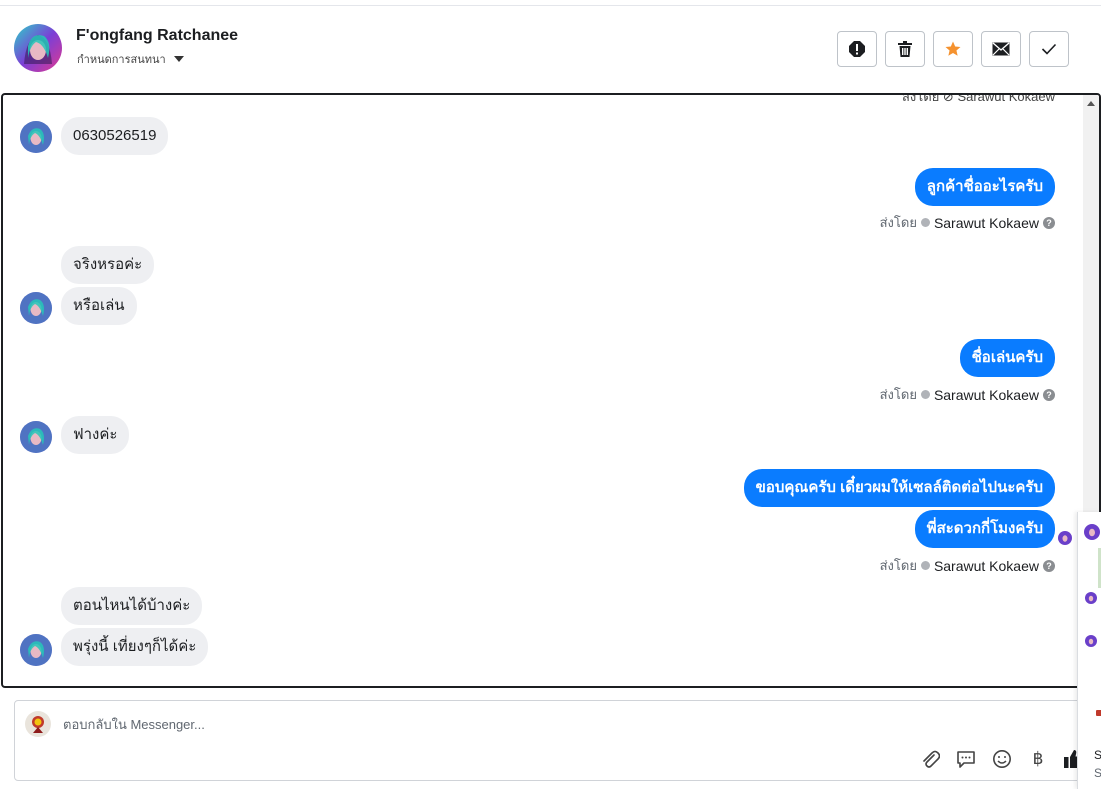 The height and width of the screenshot is (789, 1101). What do you see at coordinates (99, 306) in the screenshot?
I see `incoming-message: หรือเล่น` at bounding box center [99, 306].